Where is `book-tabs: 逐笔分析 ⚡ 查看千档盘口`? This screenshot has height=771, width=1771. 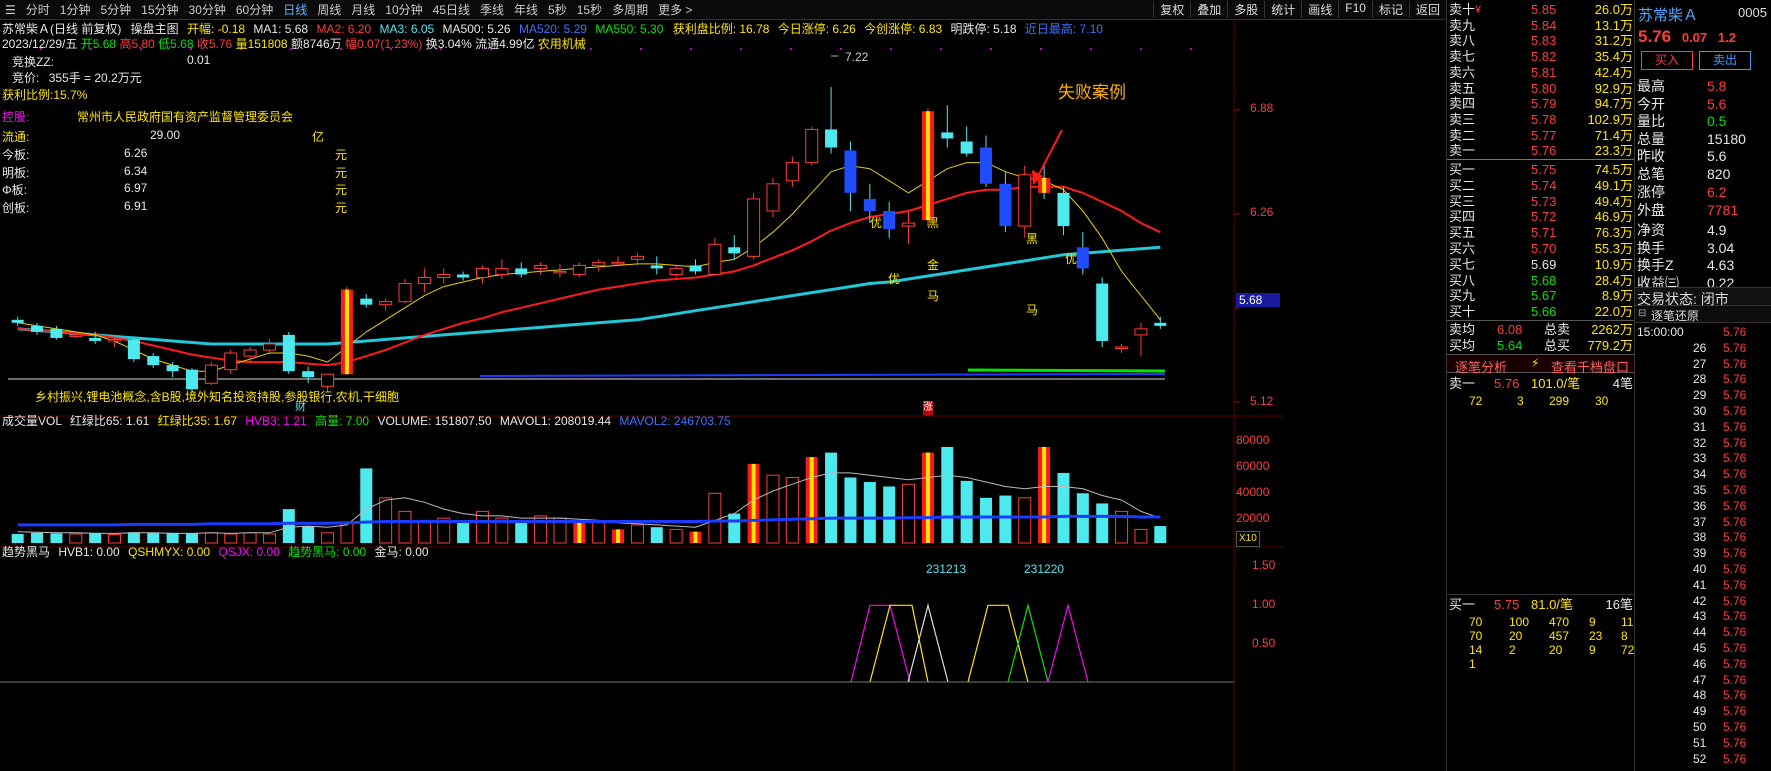 book-tabs: 逐笔分析 ⚡ 查看千档盘口 is located at coordinates (1540, 365).